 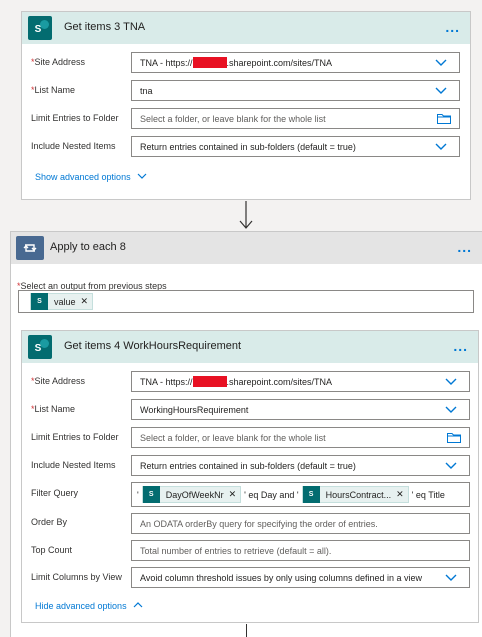 What do you see at coordinates (104, 27) in the screenshot?
I see `card-title: Get items 3 TNA` at bounding box center [104, 27].